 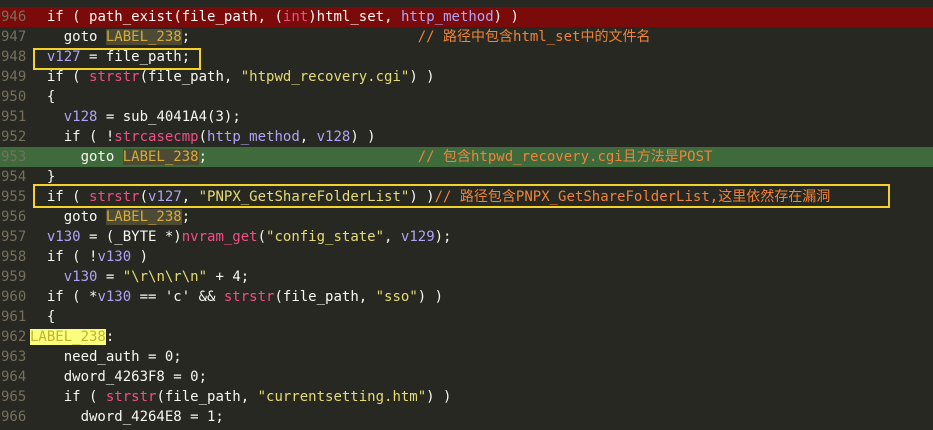 I want to click on line-number: 963, so click(x=14, y=357).